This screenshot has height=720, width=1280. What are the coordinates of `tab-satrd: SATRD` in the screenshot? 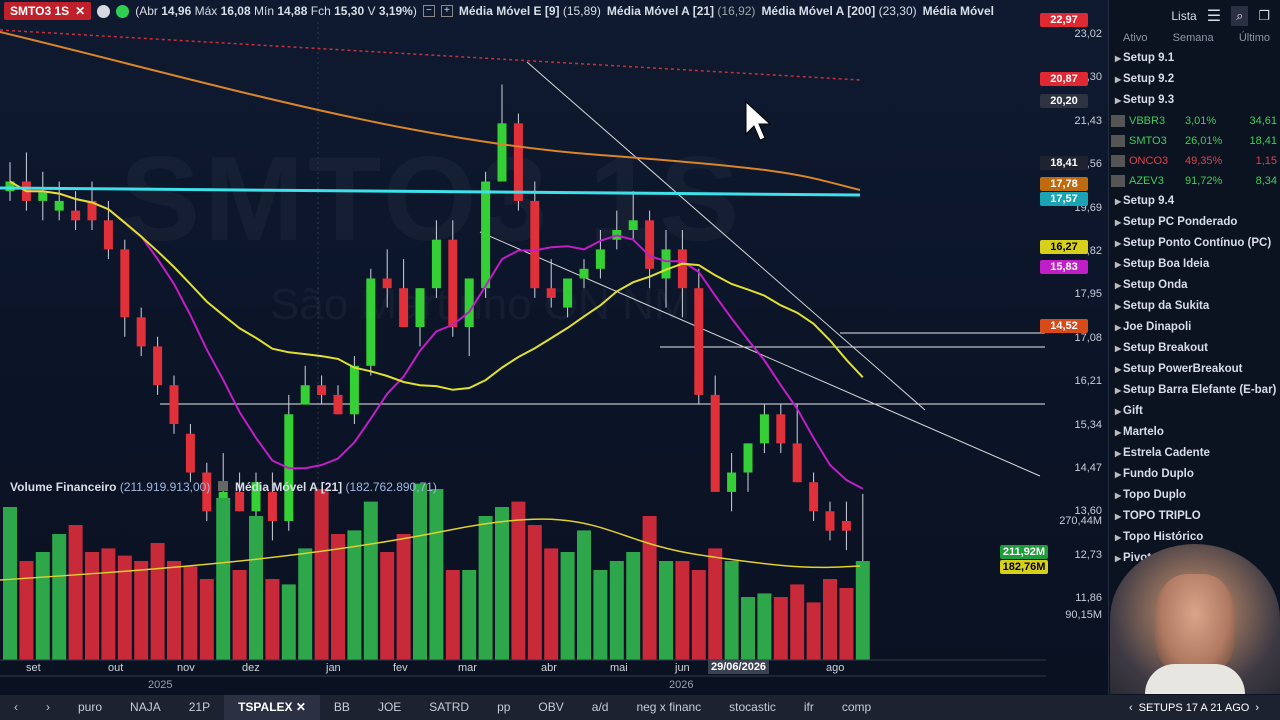 It's located at (449, 707).